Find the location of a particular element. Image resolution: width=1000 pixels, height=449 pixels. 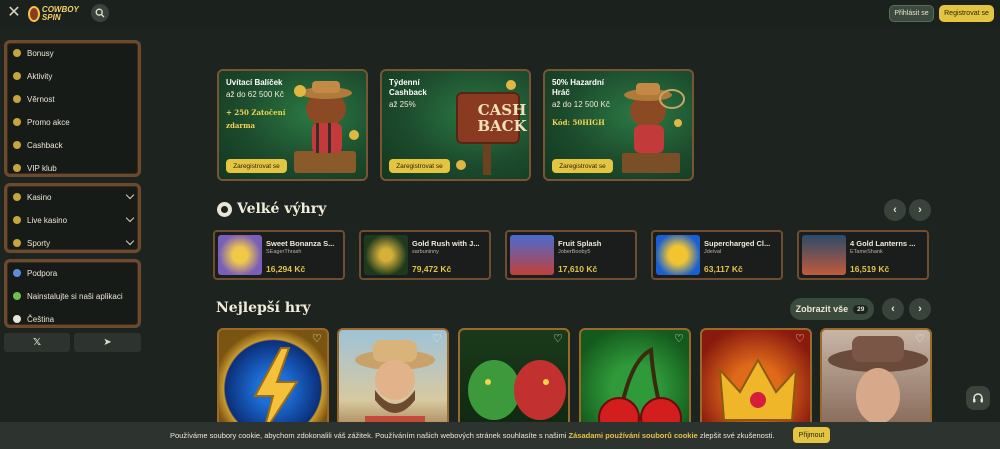

support-chat-button is located at coordinates (978, 398).